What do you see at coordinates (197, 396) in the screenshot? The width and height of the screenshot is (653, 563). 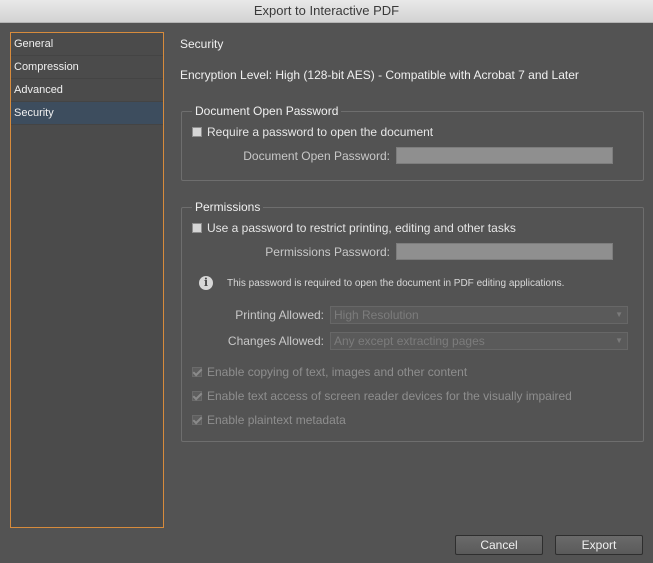 I see `enable-screen-reader-checkbox` at bounding box center [197, 396].